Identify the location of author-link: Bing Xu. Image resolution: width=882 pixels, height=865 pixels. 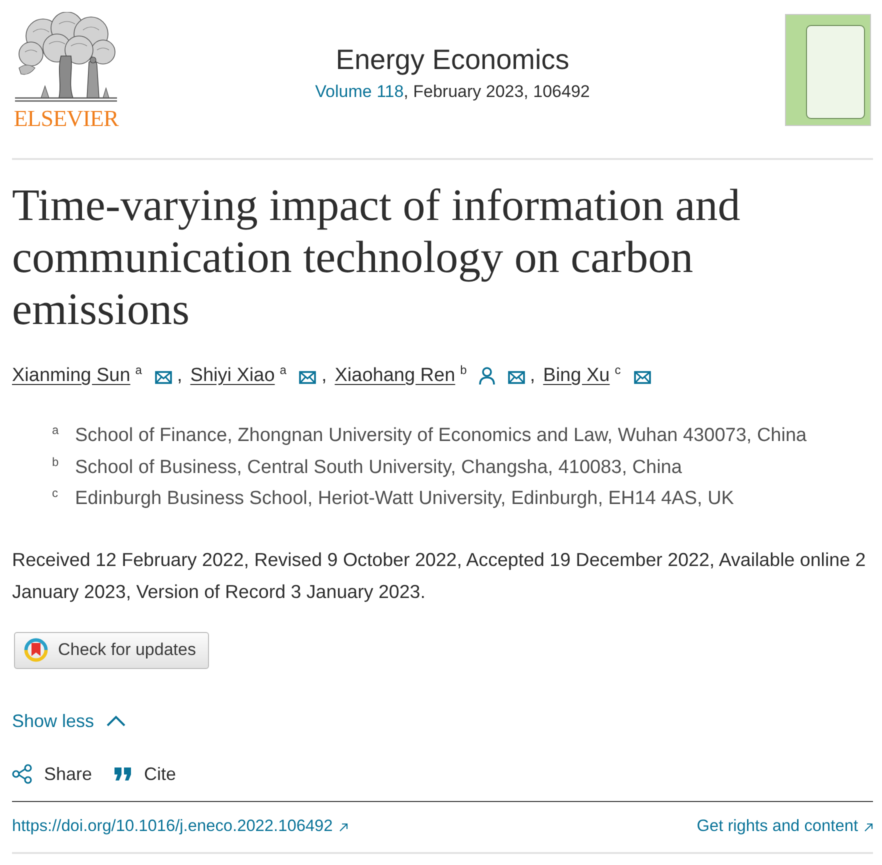
(576, 376).